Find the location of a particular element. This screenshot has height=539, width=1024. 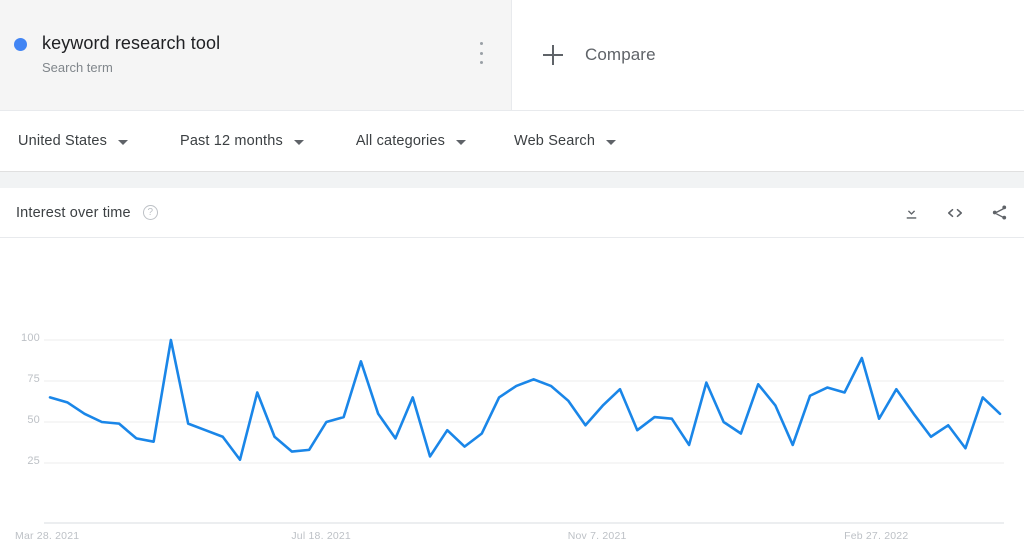

x-axis-tick-label: Feb 27, 2022 is located at coordinates (876, 534).